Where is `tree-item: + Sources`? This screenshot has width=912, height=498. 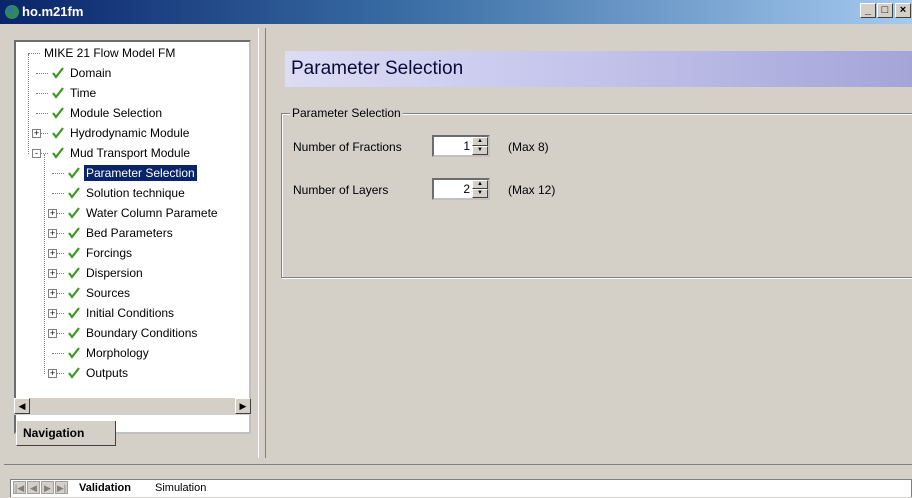 tree-item: + Sources is located at coordinates (132, 294).